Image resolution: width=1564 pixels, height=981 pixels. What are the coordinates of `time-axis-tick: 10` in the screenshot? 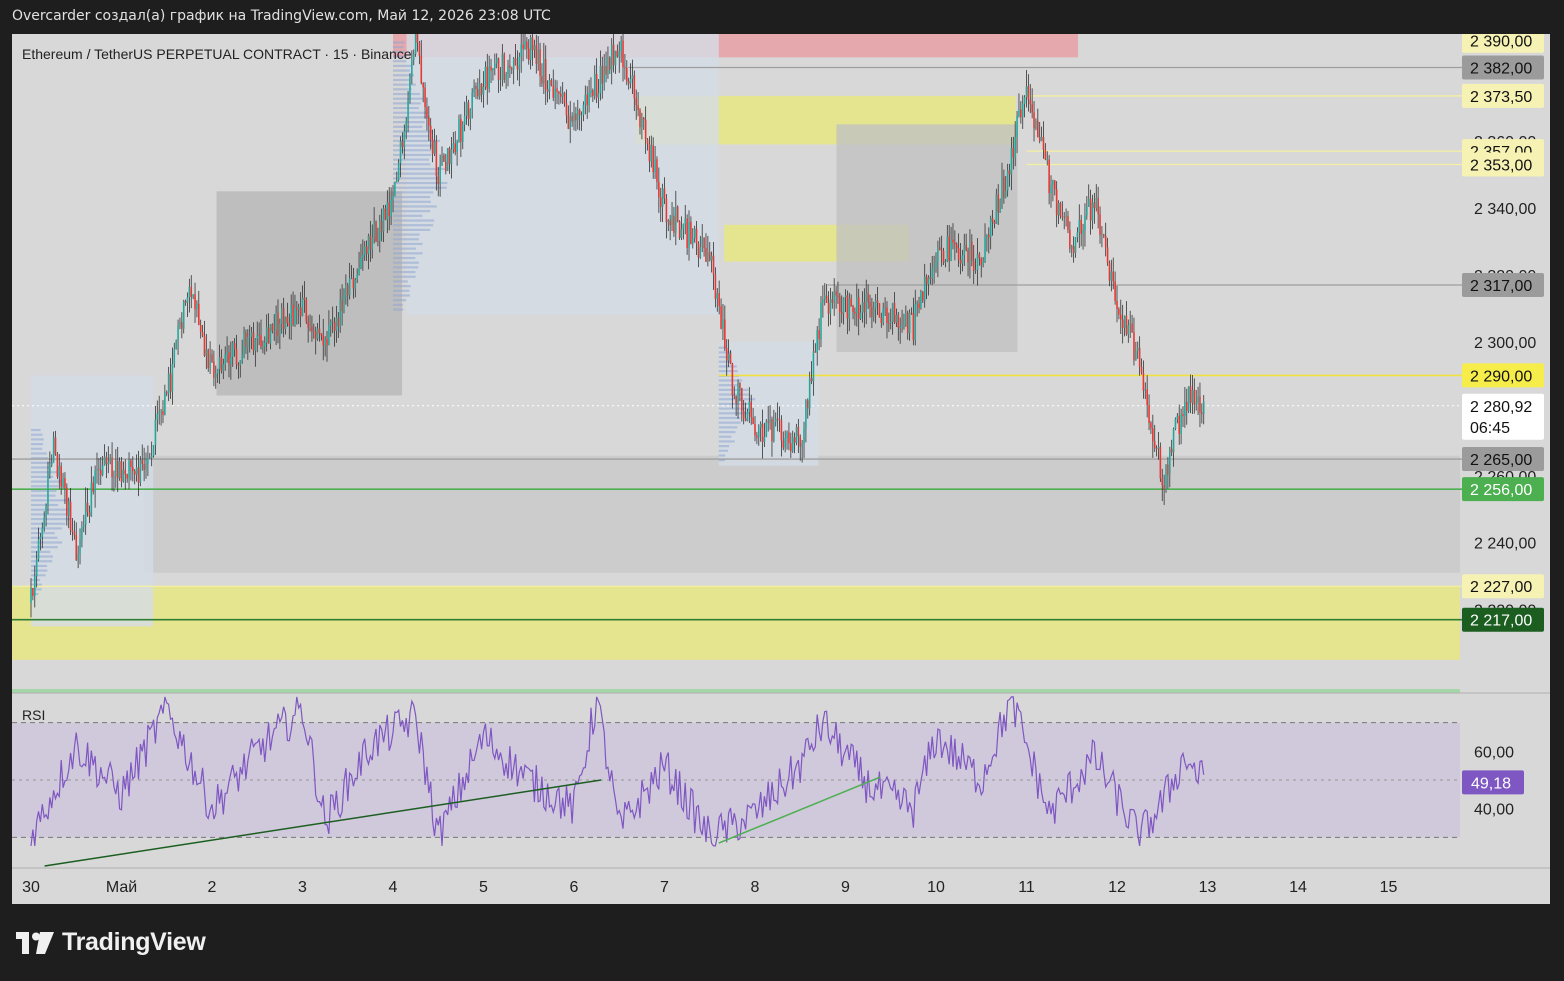 It's located at (936, 887).